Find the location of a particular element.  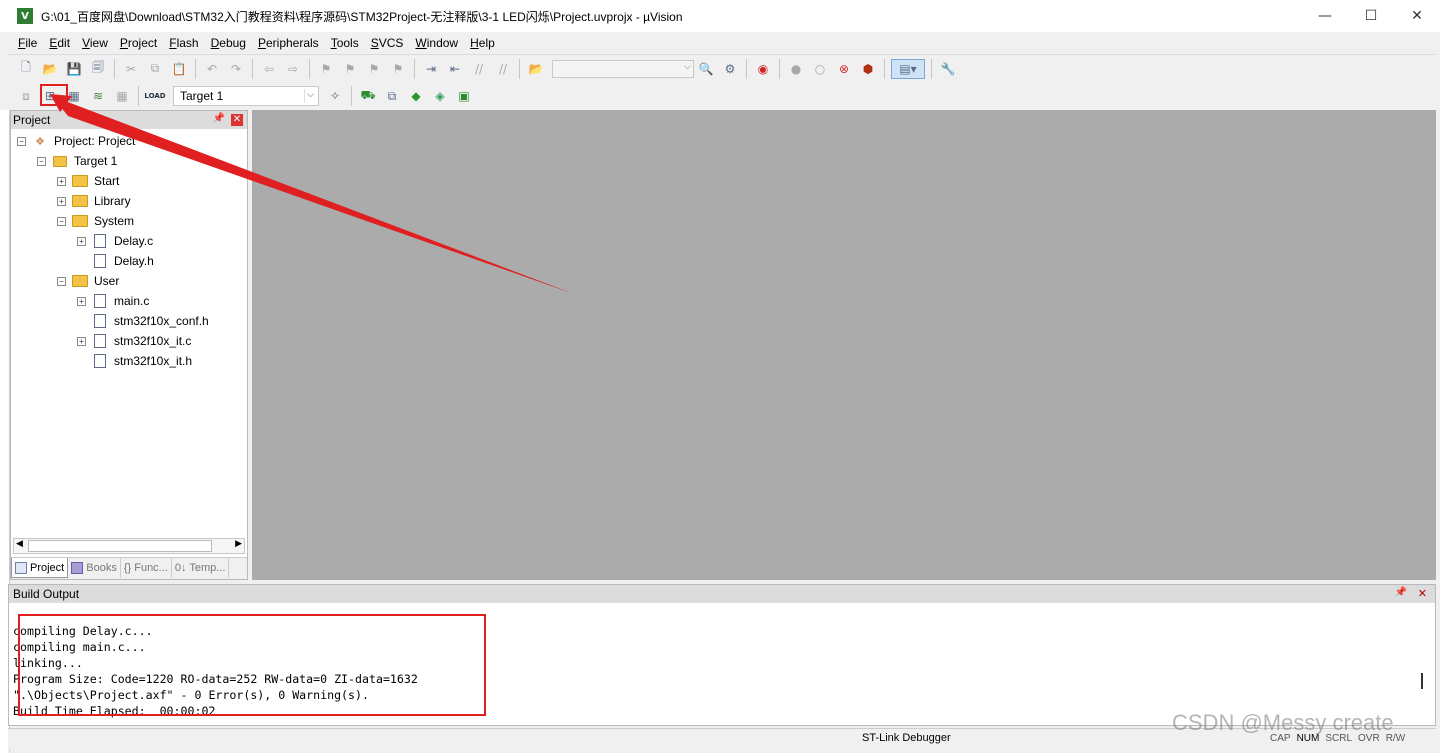

uncomment-icon: // is located at coordinates (503, 69).